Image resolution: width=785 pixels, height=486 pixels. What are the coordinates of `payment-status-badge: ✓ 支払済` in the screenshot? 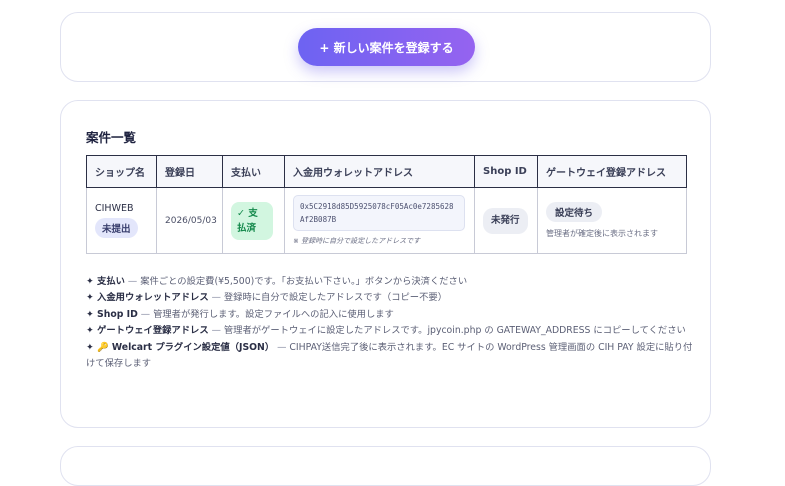 It's located at (252, 220).